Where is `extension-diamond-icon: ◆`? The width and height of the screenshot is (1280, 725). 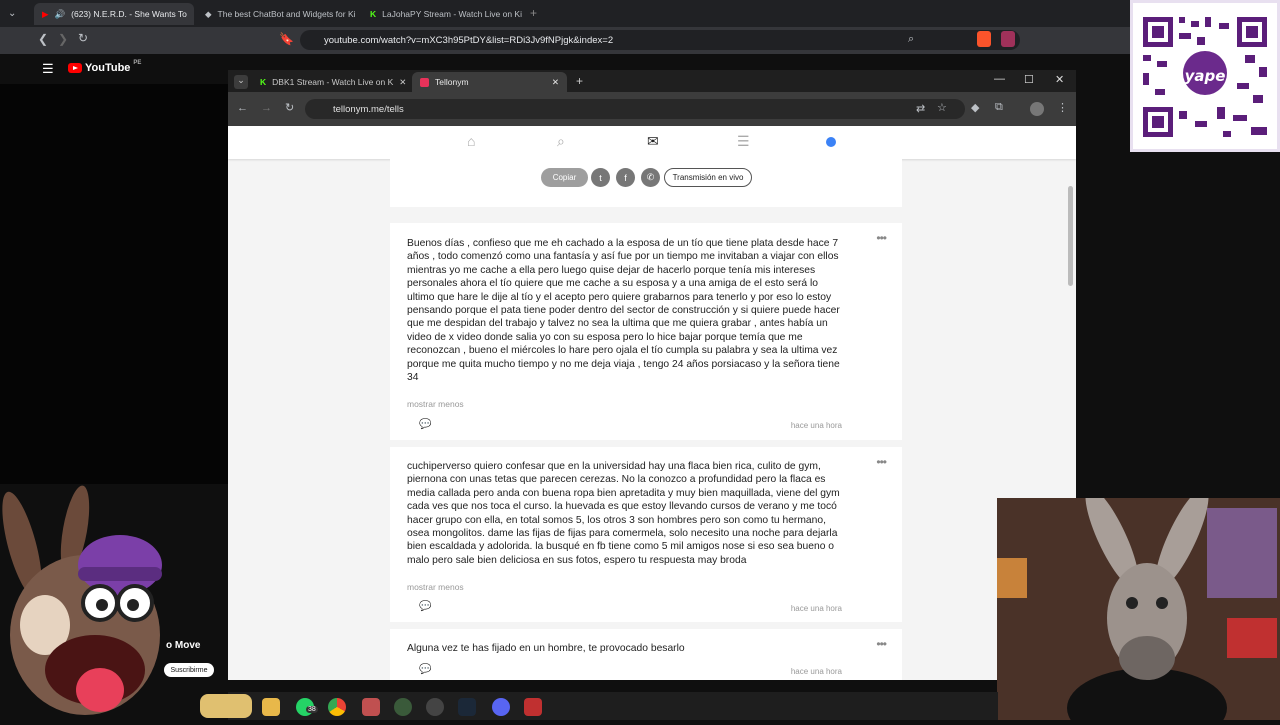 extension-diamond-icon: ◆ is located at coordinates (975, 107).